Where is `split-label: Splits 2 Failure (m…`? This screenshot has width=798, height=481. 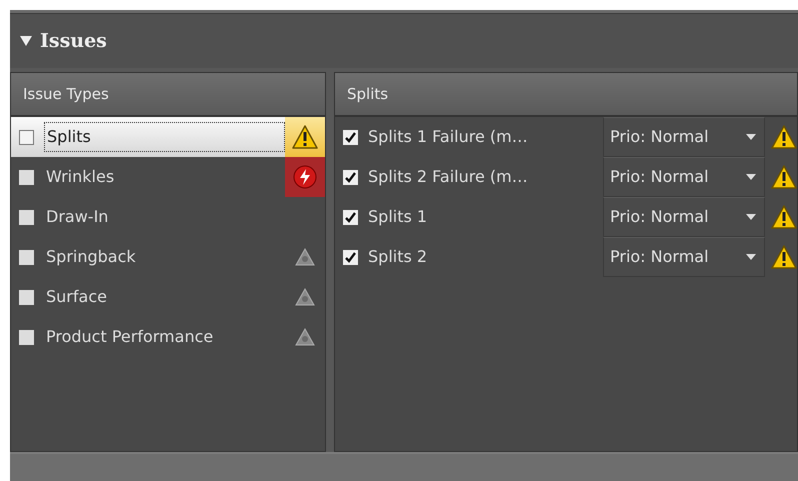
split-label: Splits 2 Failure (m… is located at coordinates (448, 177).